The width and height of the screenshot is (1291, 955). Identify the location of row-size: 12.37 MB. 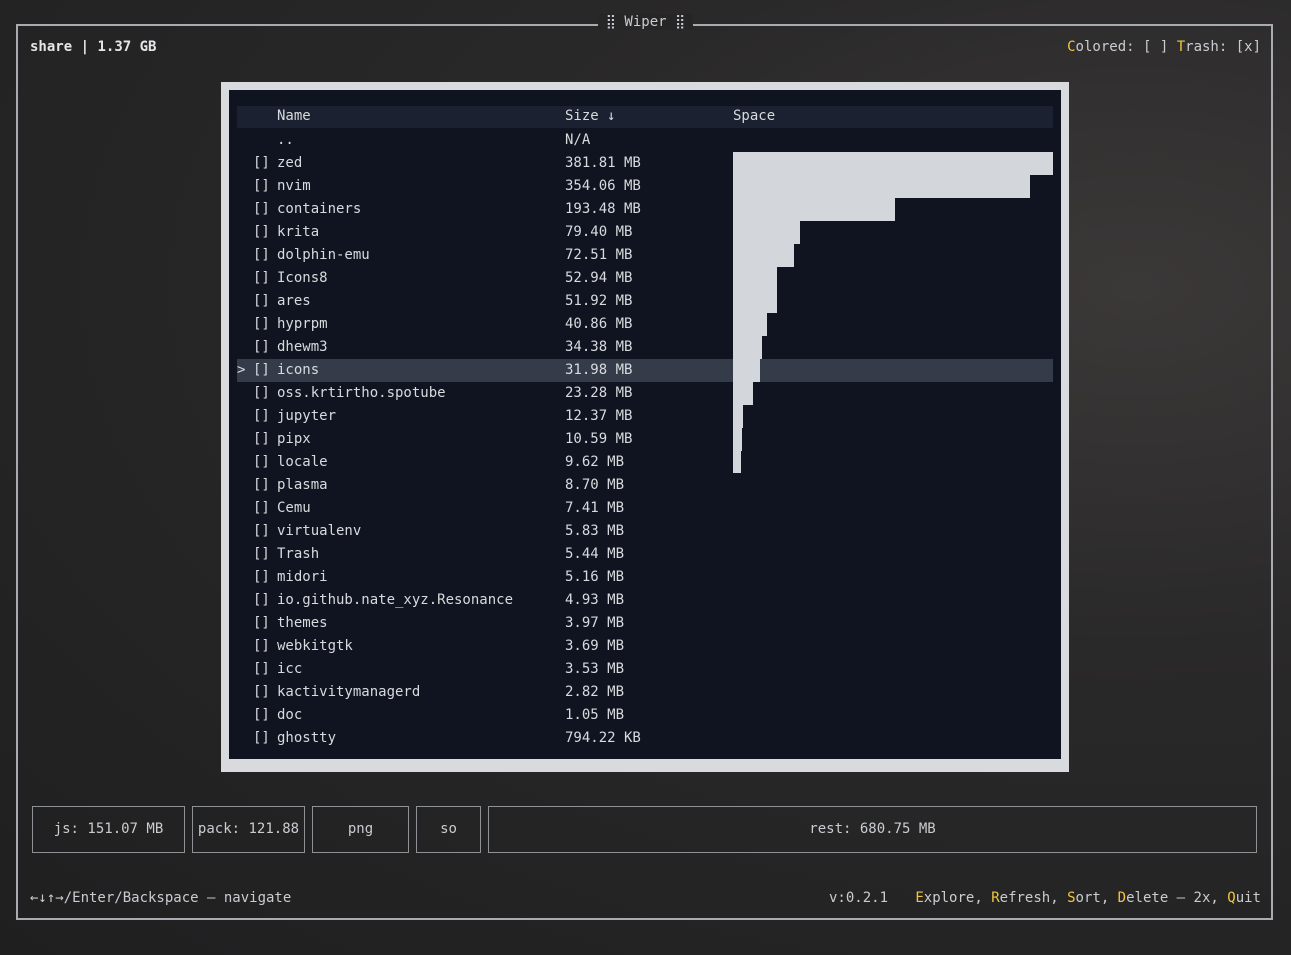
(599, 416).